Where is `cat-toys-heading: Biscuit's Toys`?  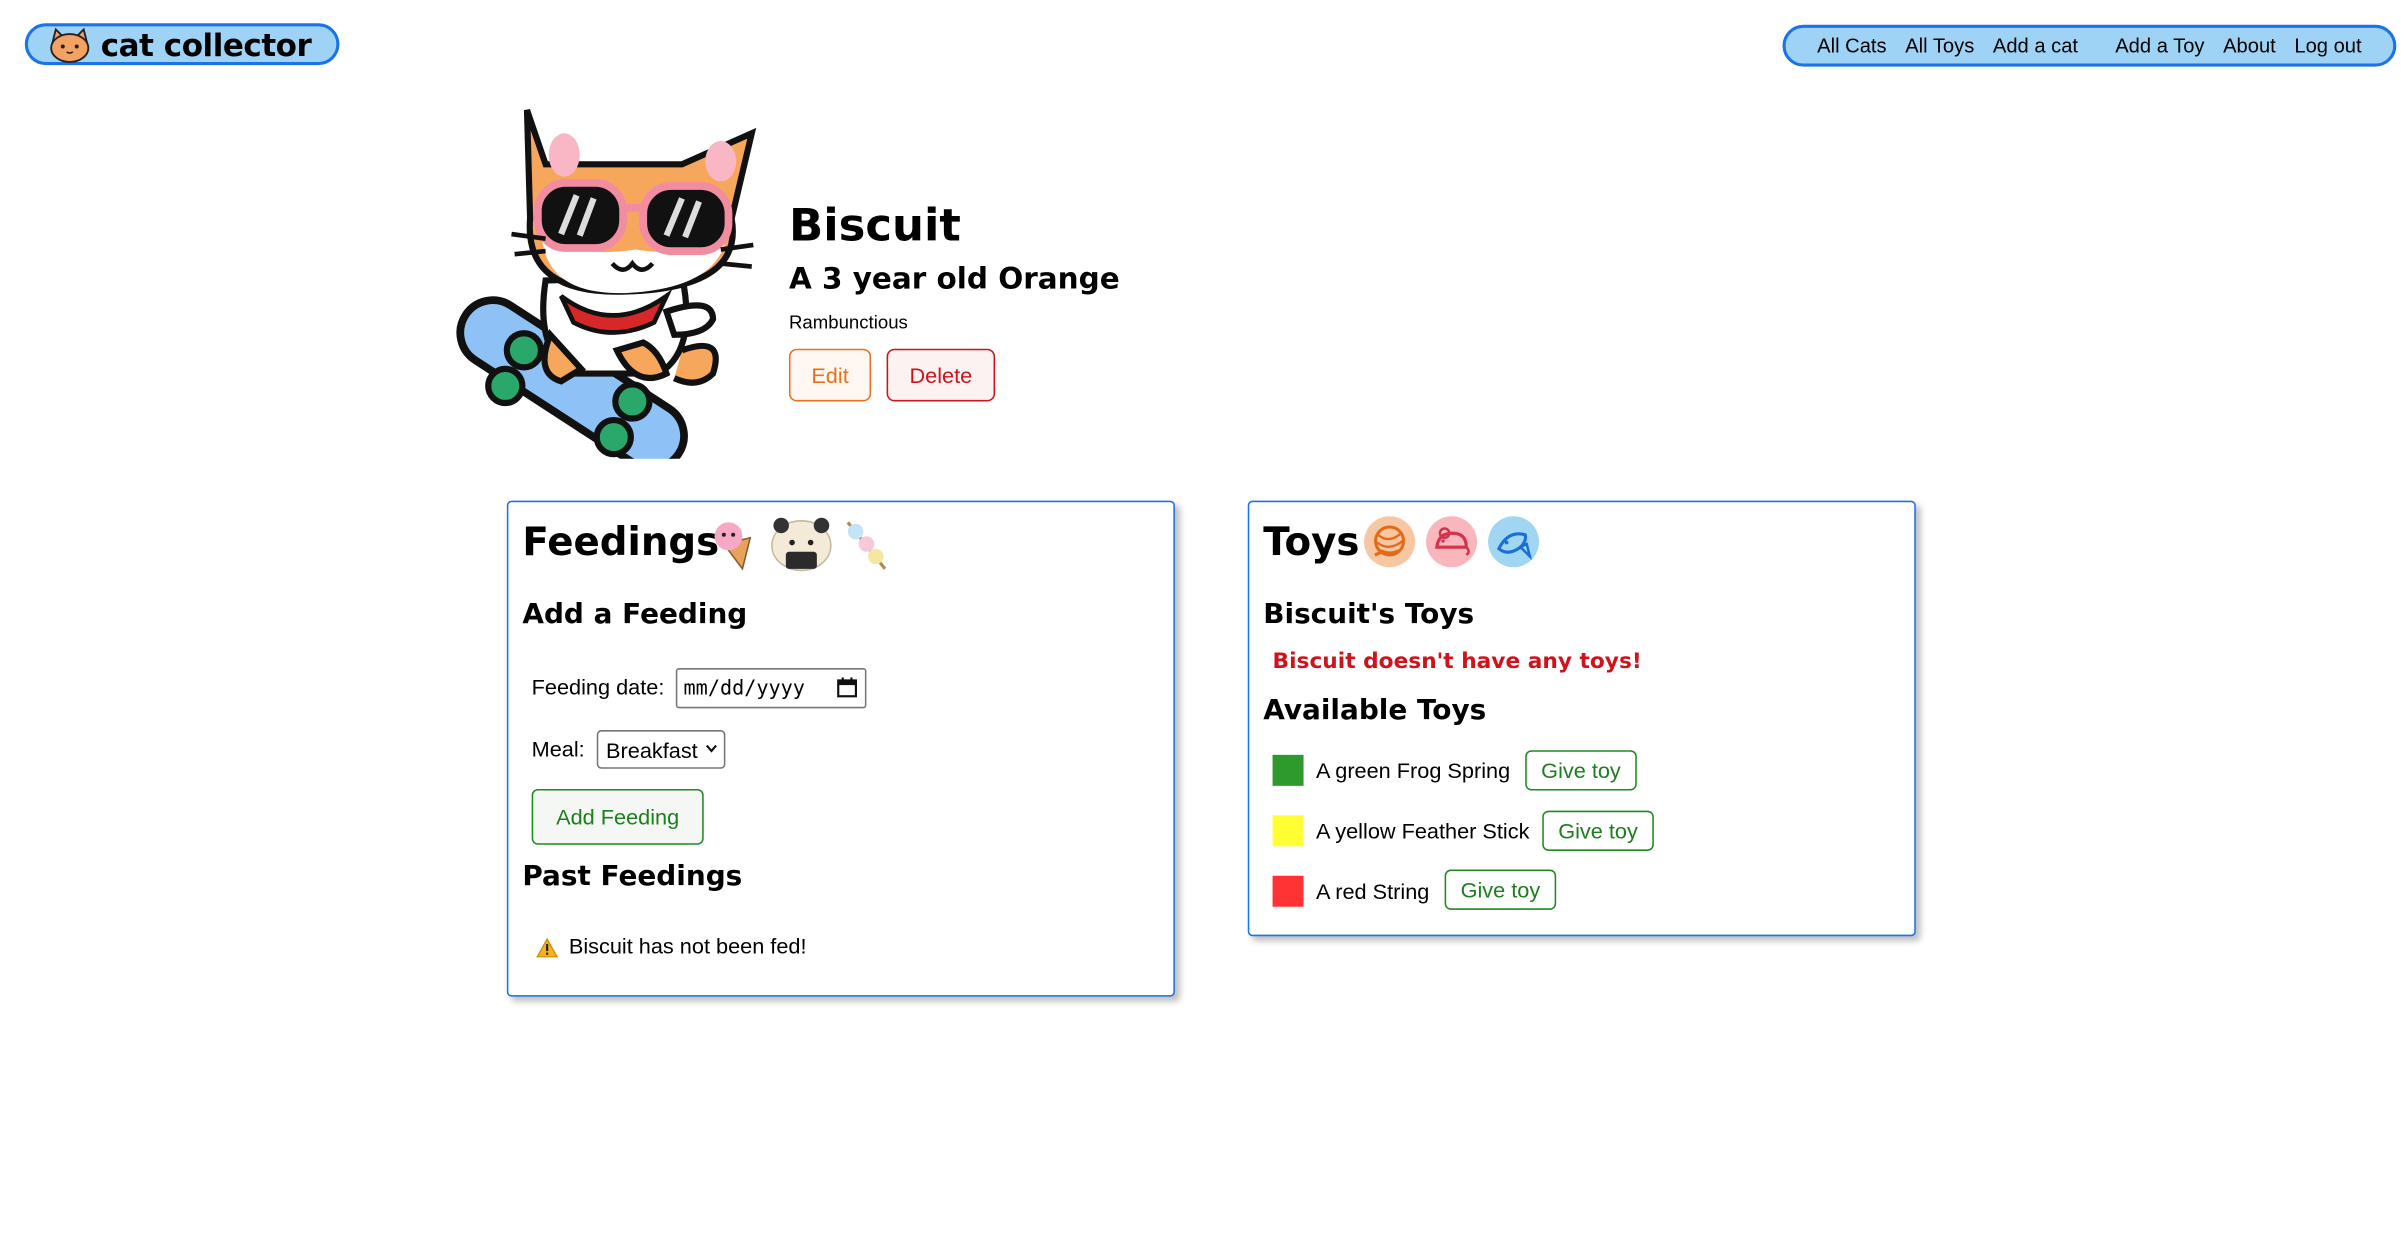 cat-toys-heading: Biscuit's Toys is located at coordinates (1369, 614).